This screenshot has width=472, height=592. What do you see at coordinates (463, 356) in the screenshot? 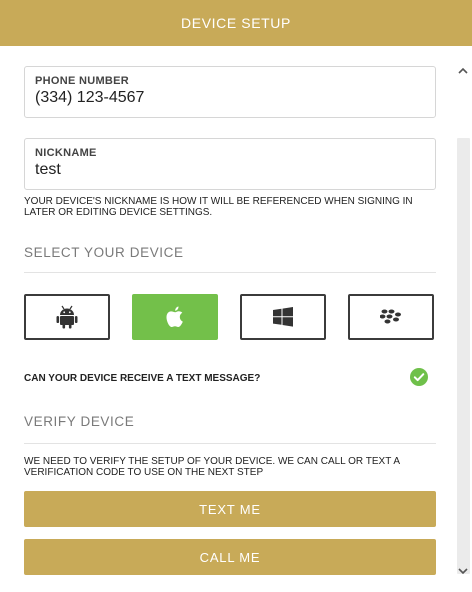
I see `scrollbar-thumb` at bounding box center [463, 356].